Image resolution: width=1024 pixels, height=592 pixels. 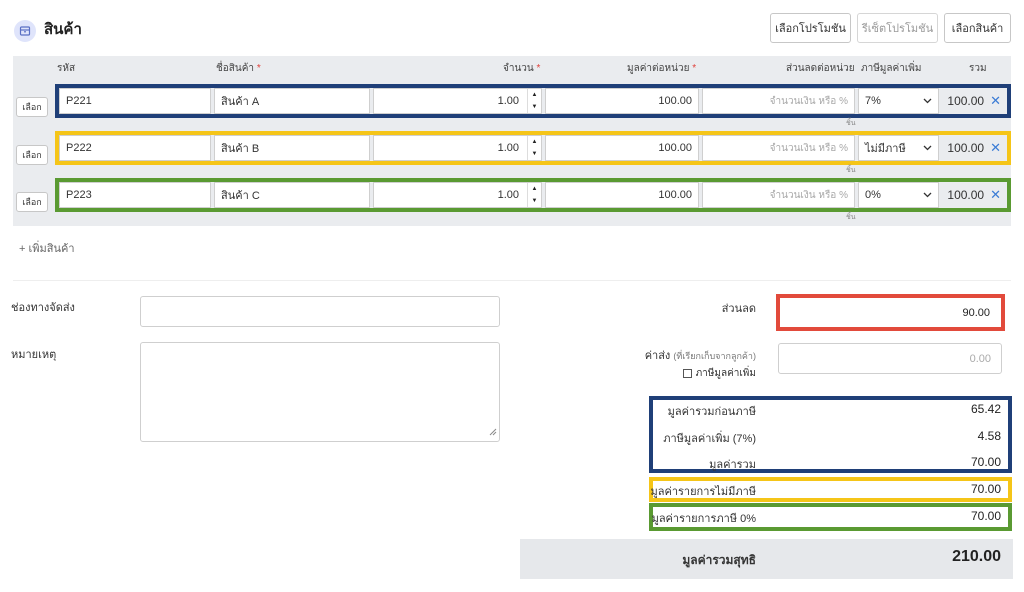 What do you see at coordinates (810, 28) in the screenshot?
I see `select-promotion-button: เลือกโปรโมชัน` at bounding box center [810, 28].